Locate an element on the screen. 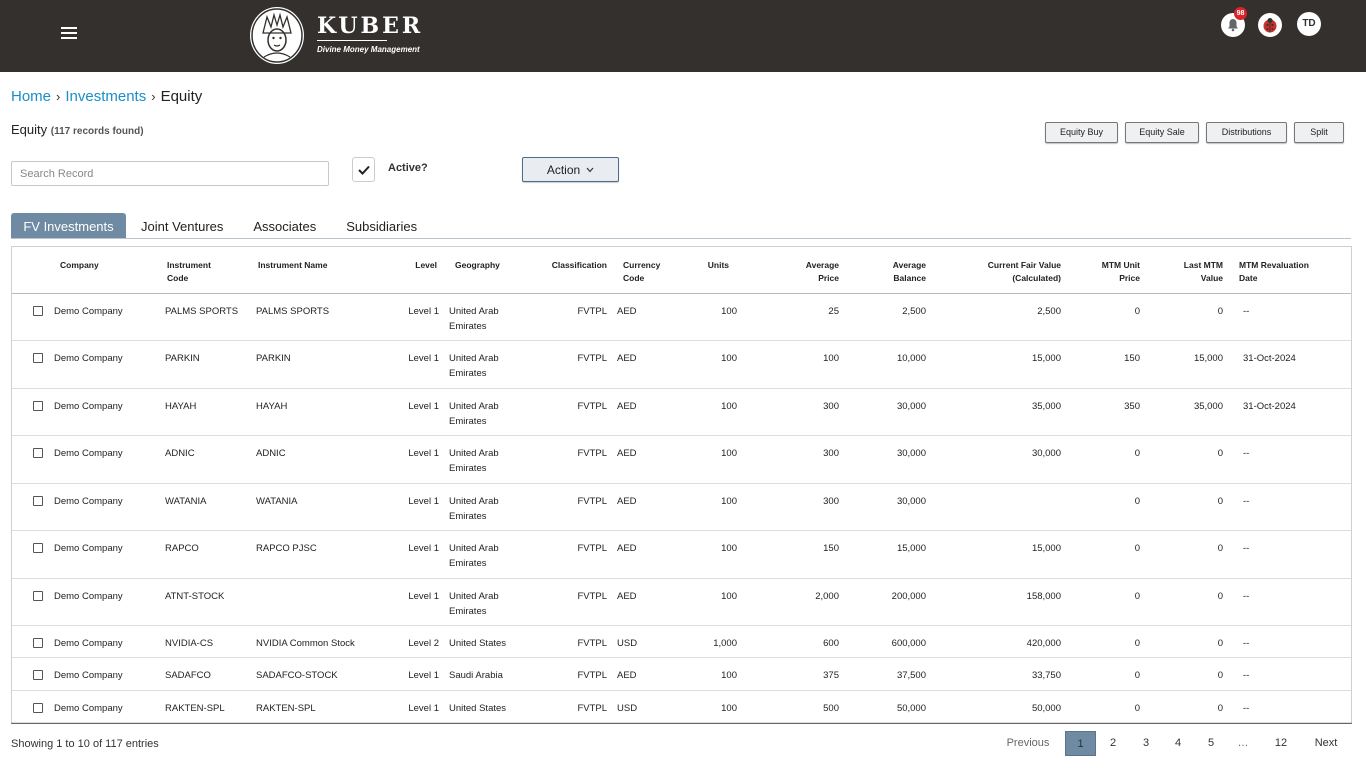 The width and height of the screenshot is (1366, 768). cell-geography: United Arab Emirates is located at coordinates (484, 507).